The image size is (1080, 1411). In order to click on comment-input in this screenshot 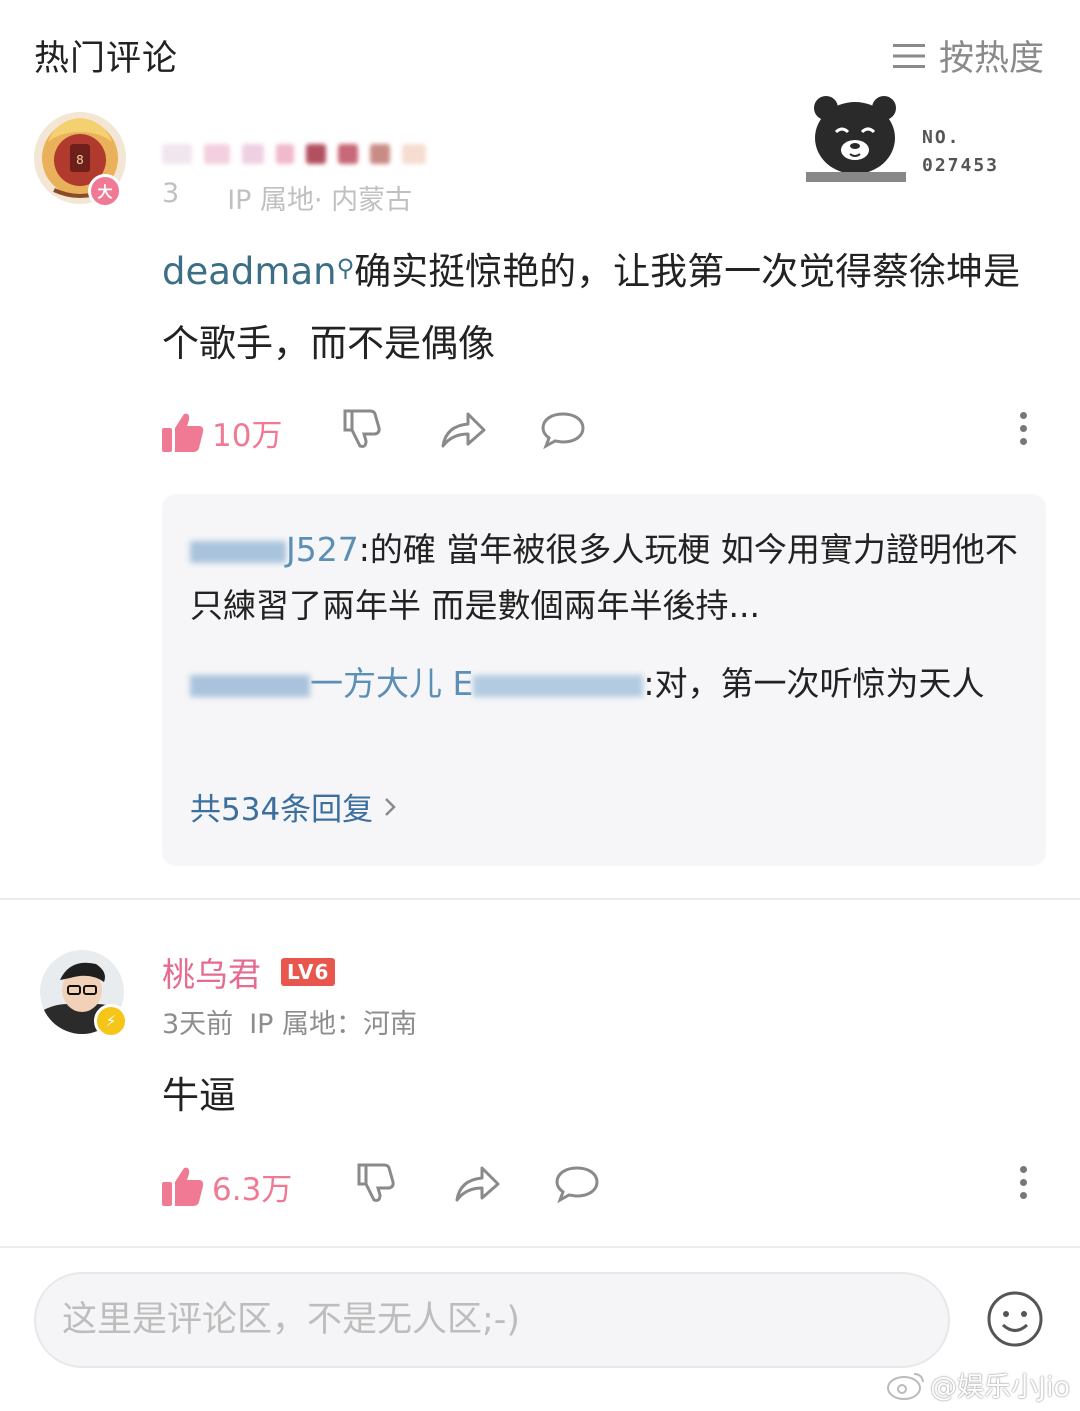, I will do `click(492, 1320)`.